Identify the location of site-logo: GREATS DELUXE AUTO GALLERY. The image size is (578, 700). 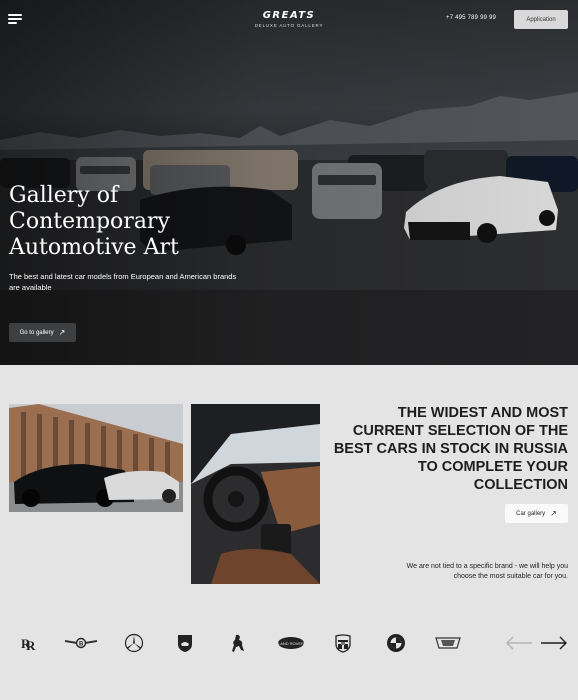
(289, 19).